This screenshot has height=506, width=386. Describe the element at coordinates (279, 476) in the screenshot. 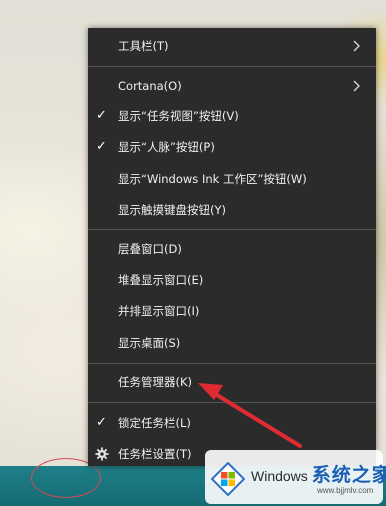

I see `watermark-brand: Windows` at that location.